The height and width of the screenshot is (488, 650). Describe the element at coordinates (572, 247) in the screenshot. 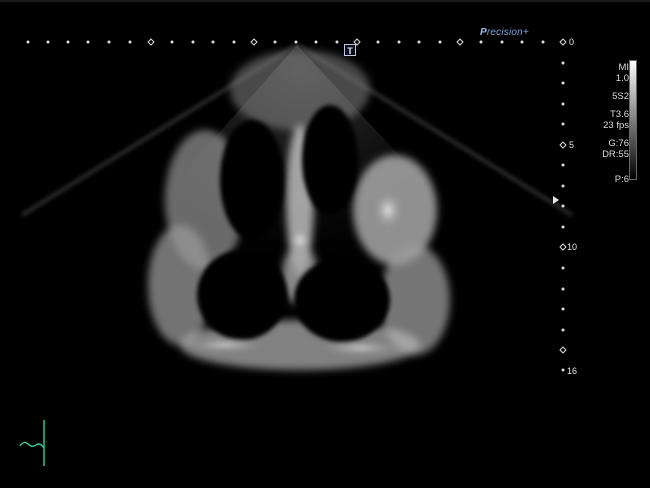

I see `depth-label-10: 10` at that location.